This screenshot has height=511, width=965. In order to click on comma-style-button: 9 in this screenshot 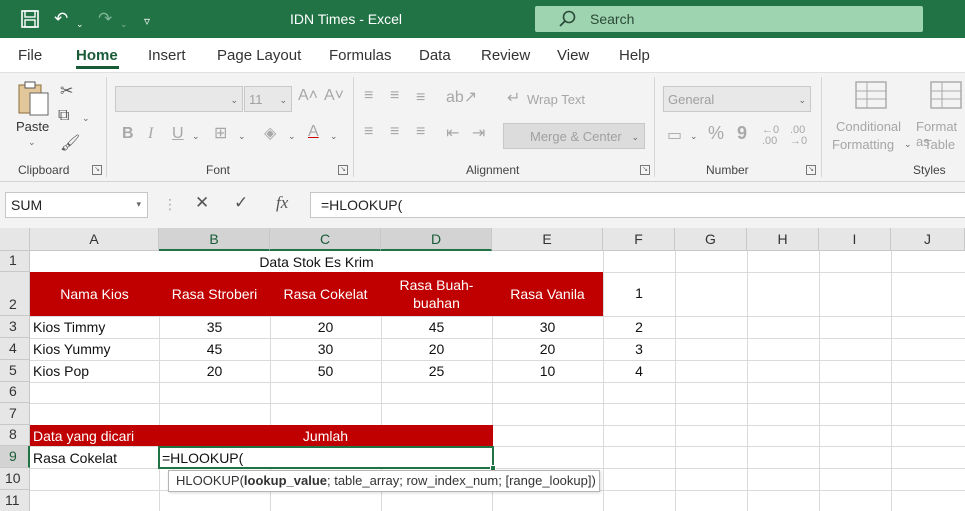, I will do `click(742, 133)`.